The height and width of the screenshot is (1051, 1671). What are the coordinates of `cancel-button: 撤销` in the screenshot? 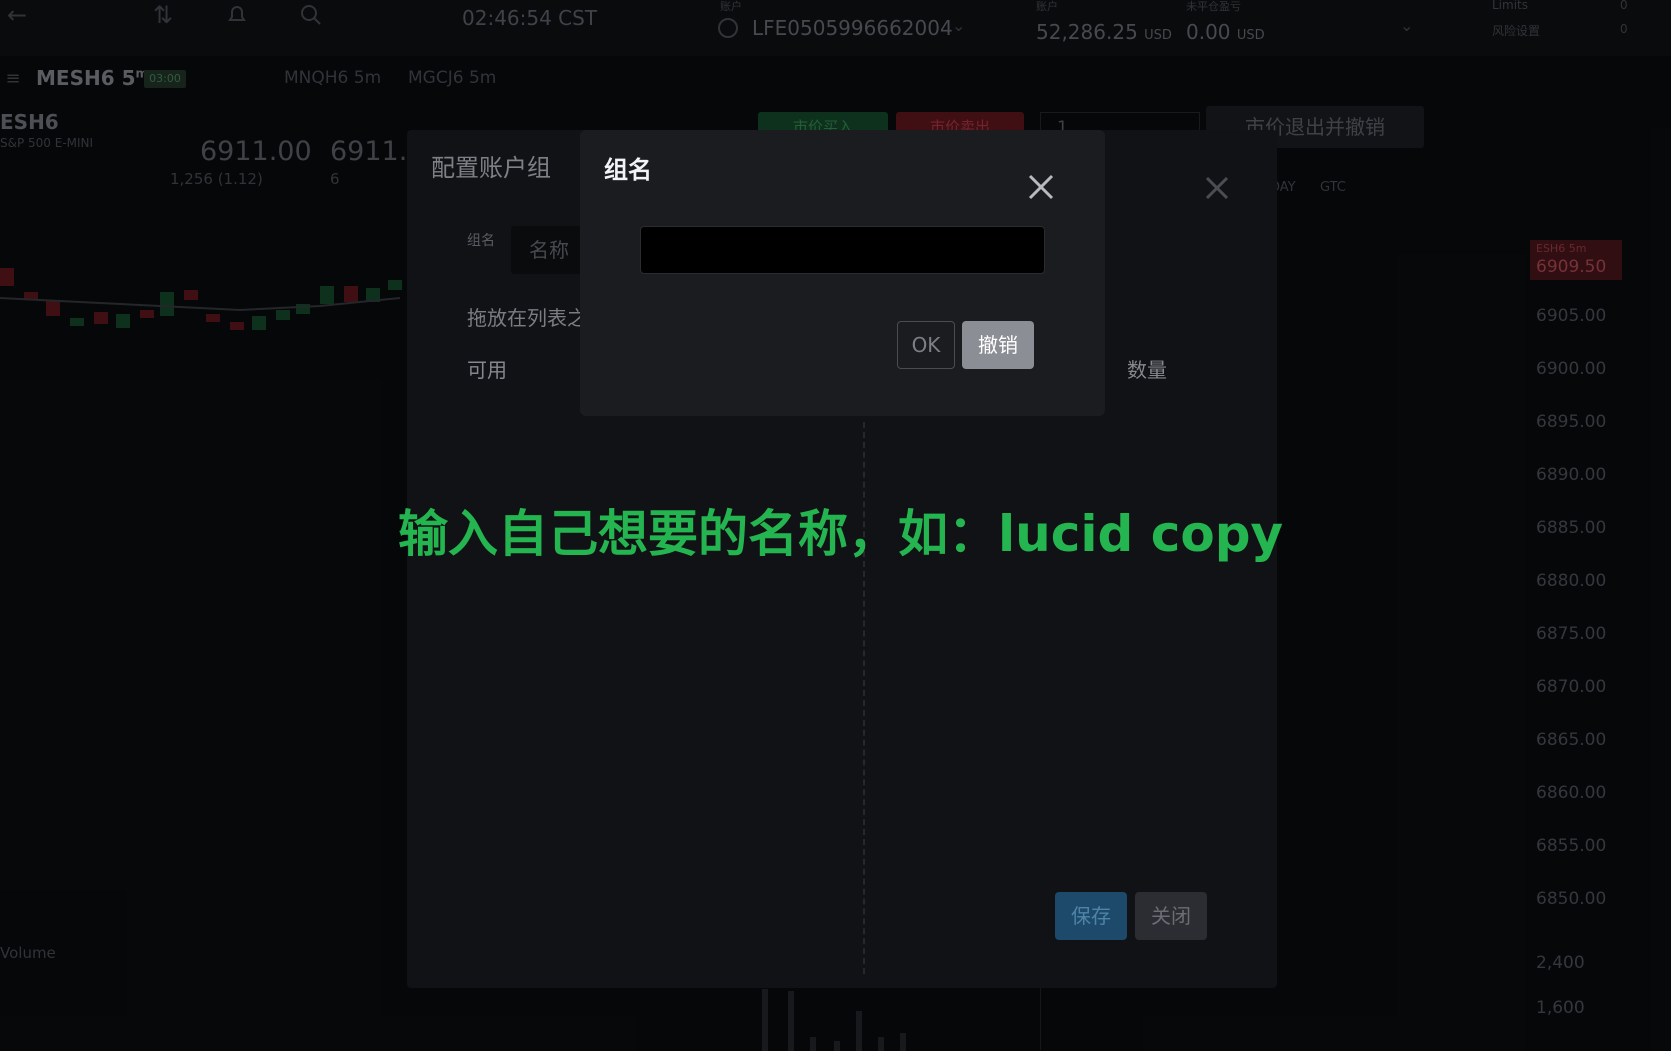 It's located at (998, 345).